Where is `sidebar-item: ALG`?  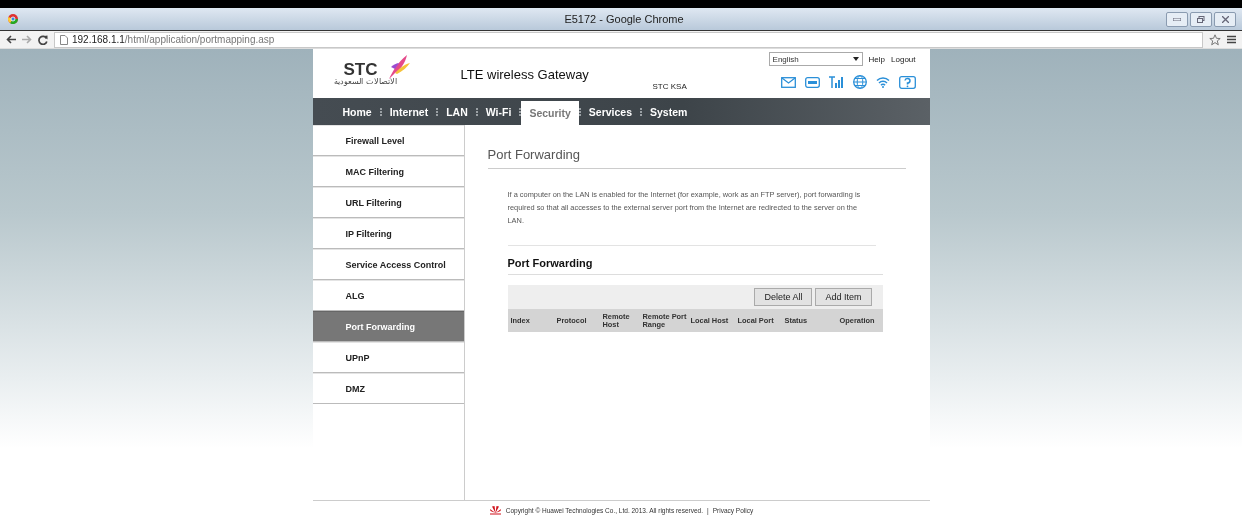 sidebar-item: ALG is located at coordinates (388, 295).